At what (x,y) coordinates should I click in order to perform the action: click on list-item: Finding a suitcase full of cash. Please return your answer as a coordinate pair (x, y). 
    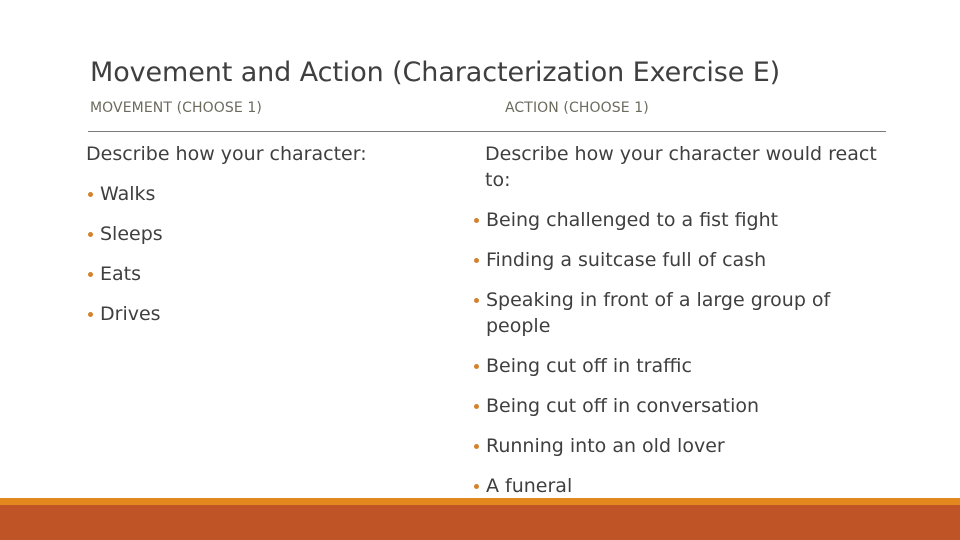
    Looking at the image, I should click on (682, 260).